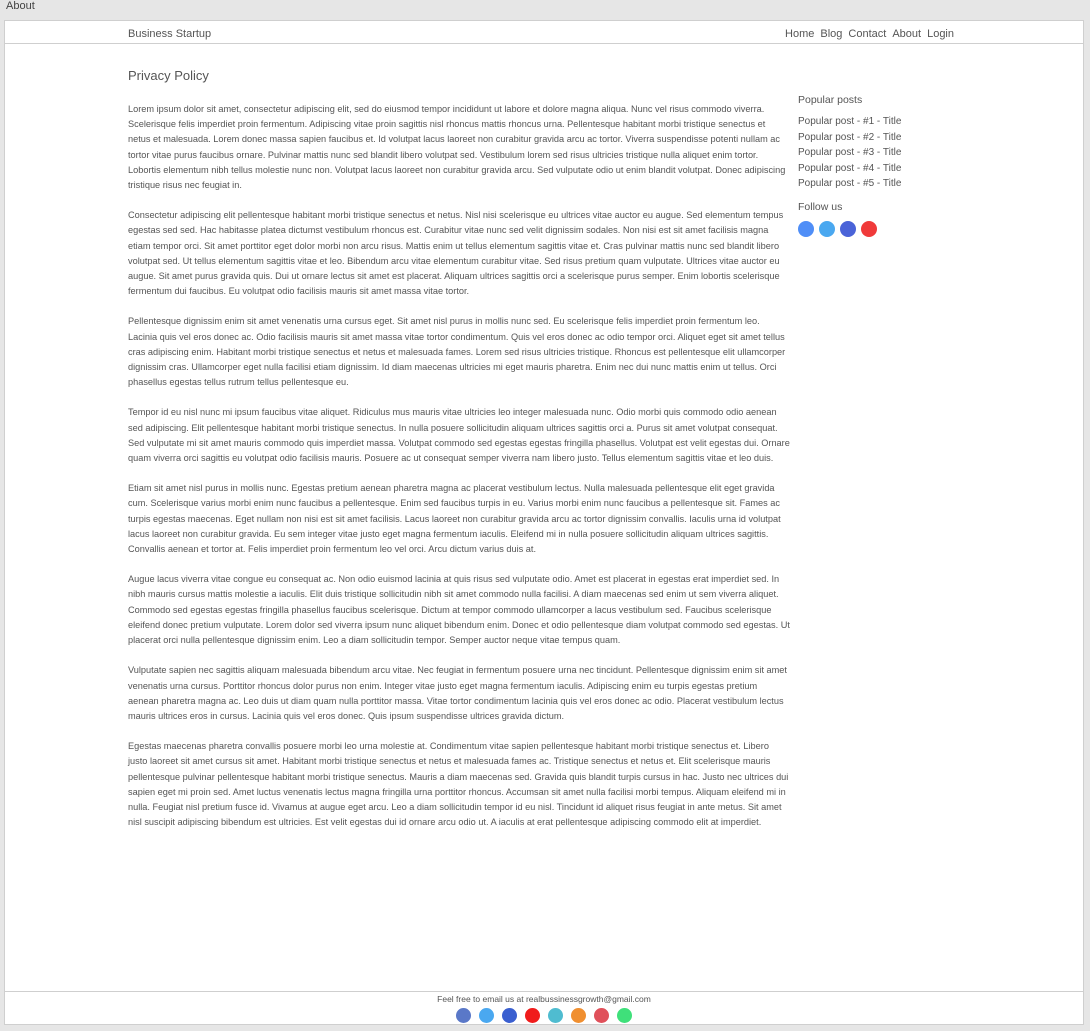 The height and width of the screenshot is (1031, 1090). Describe the element at coordinates (831, 34) in the screenshot. I see `nav-blog: Blog` at that location.